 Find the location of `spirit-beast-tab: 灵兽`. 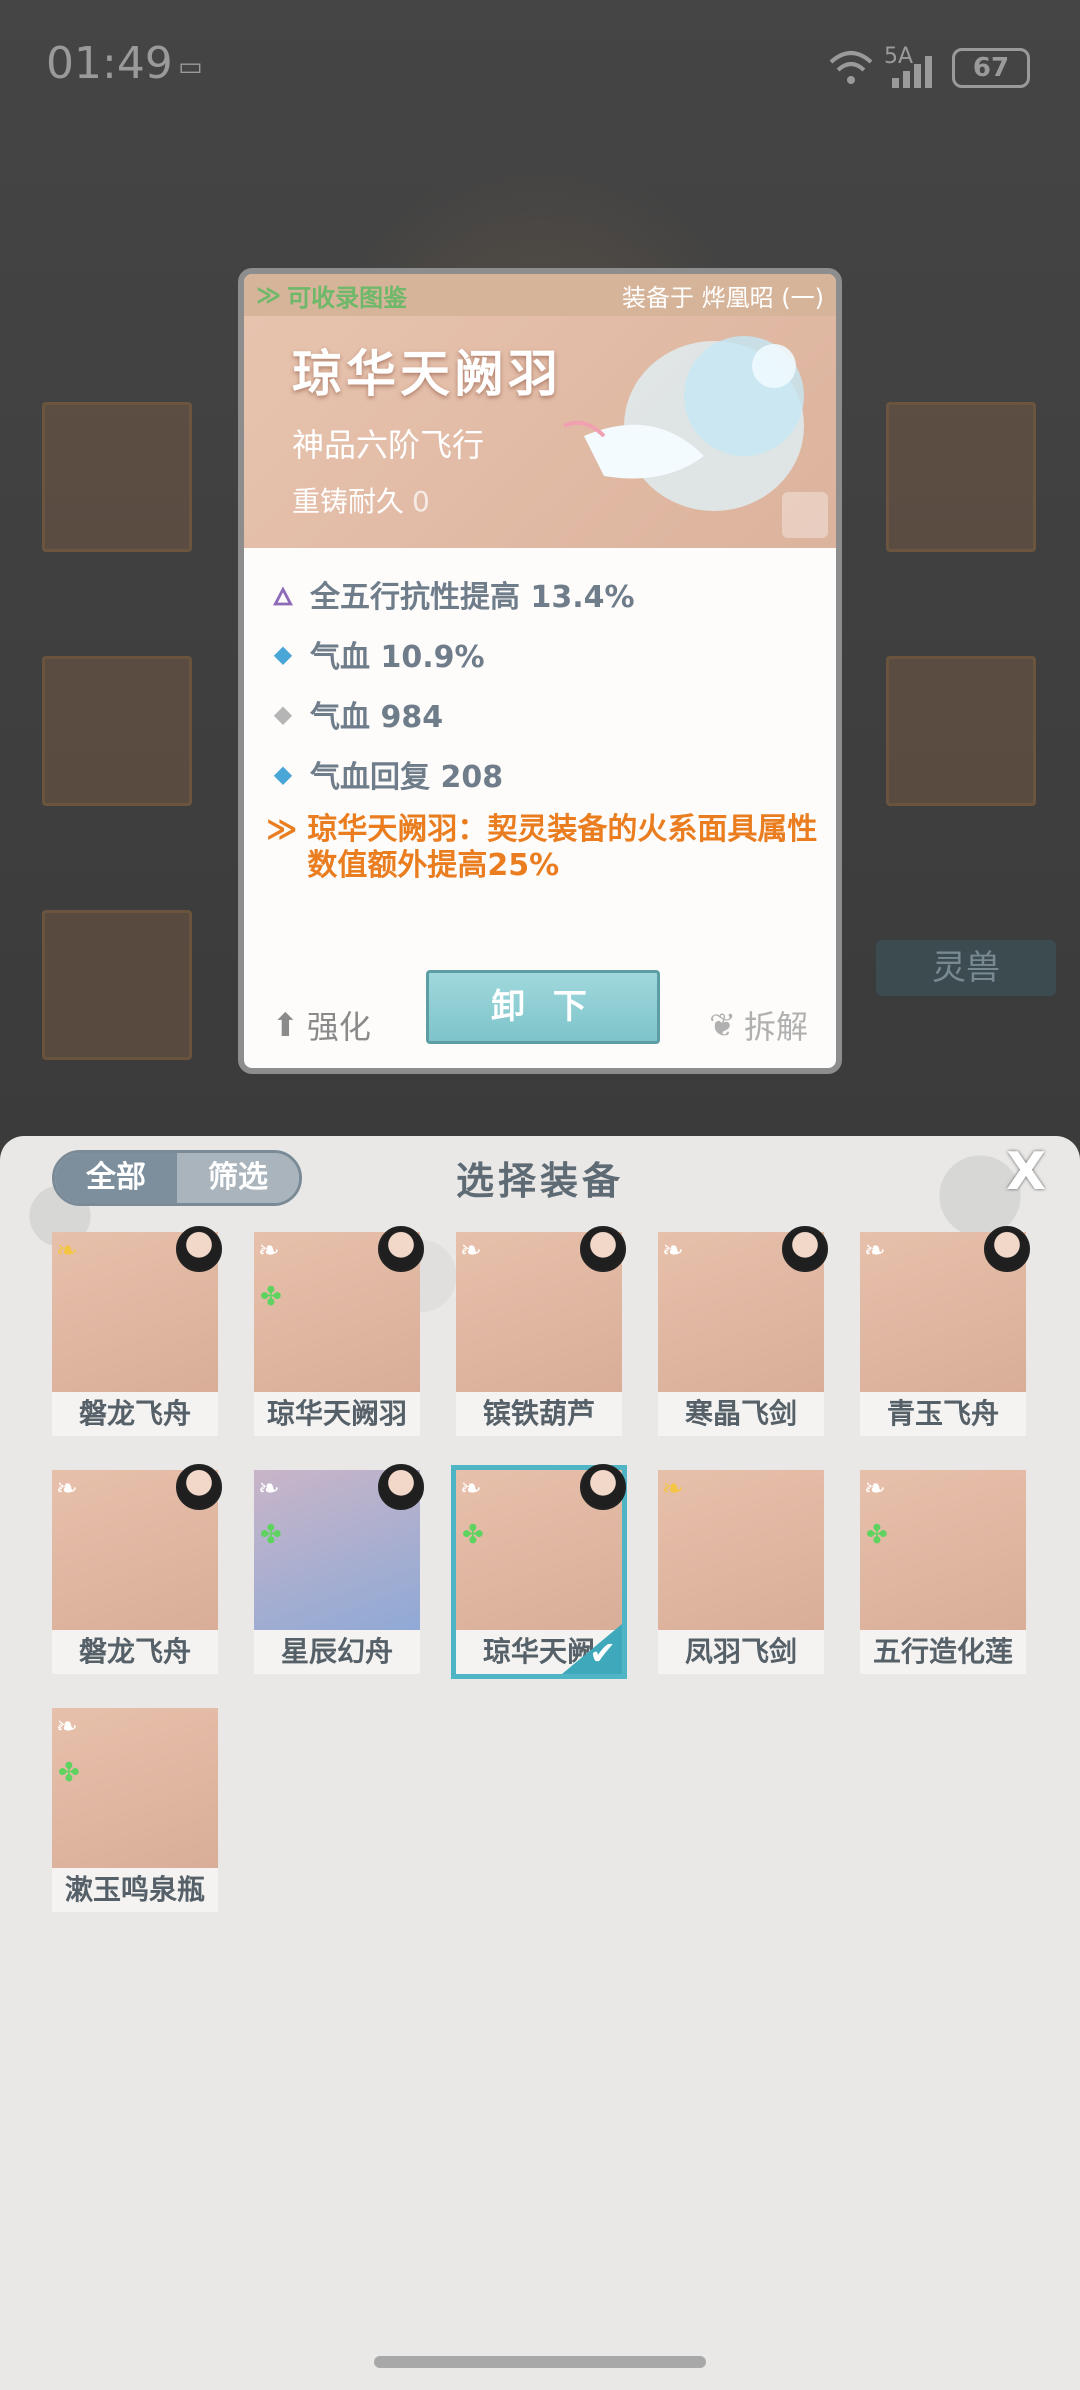

spirit-beast-tab: 灵兽 is located at coordinates (966, 968).